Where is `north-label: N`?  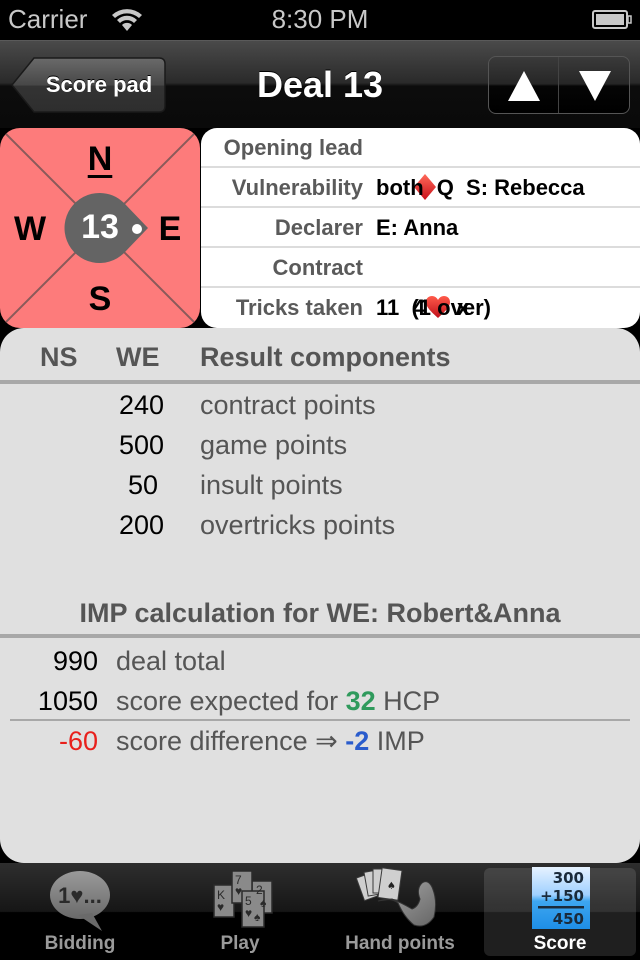 north-label: N is located at coordinates (100, 159).